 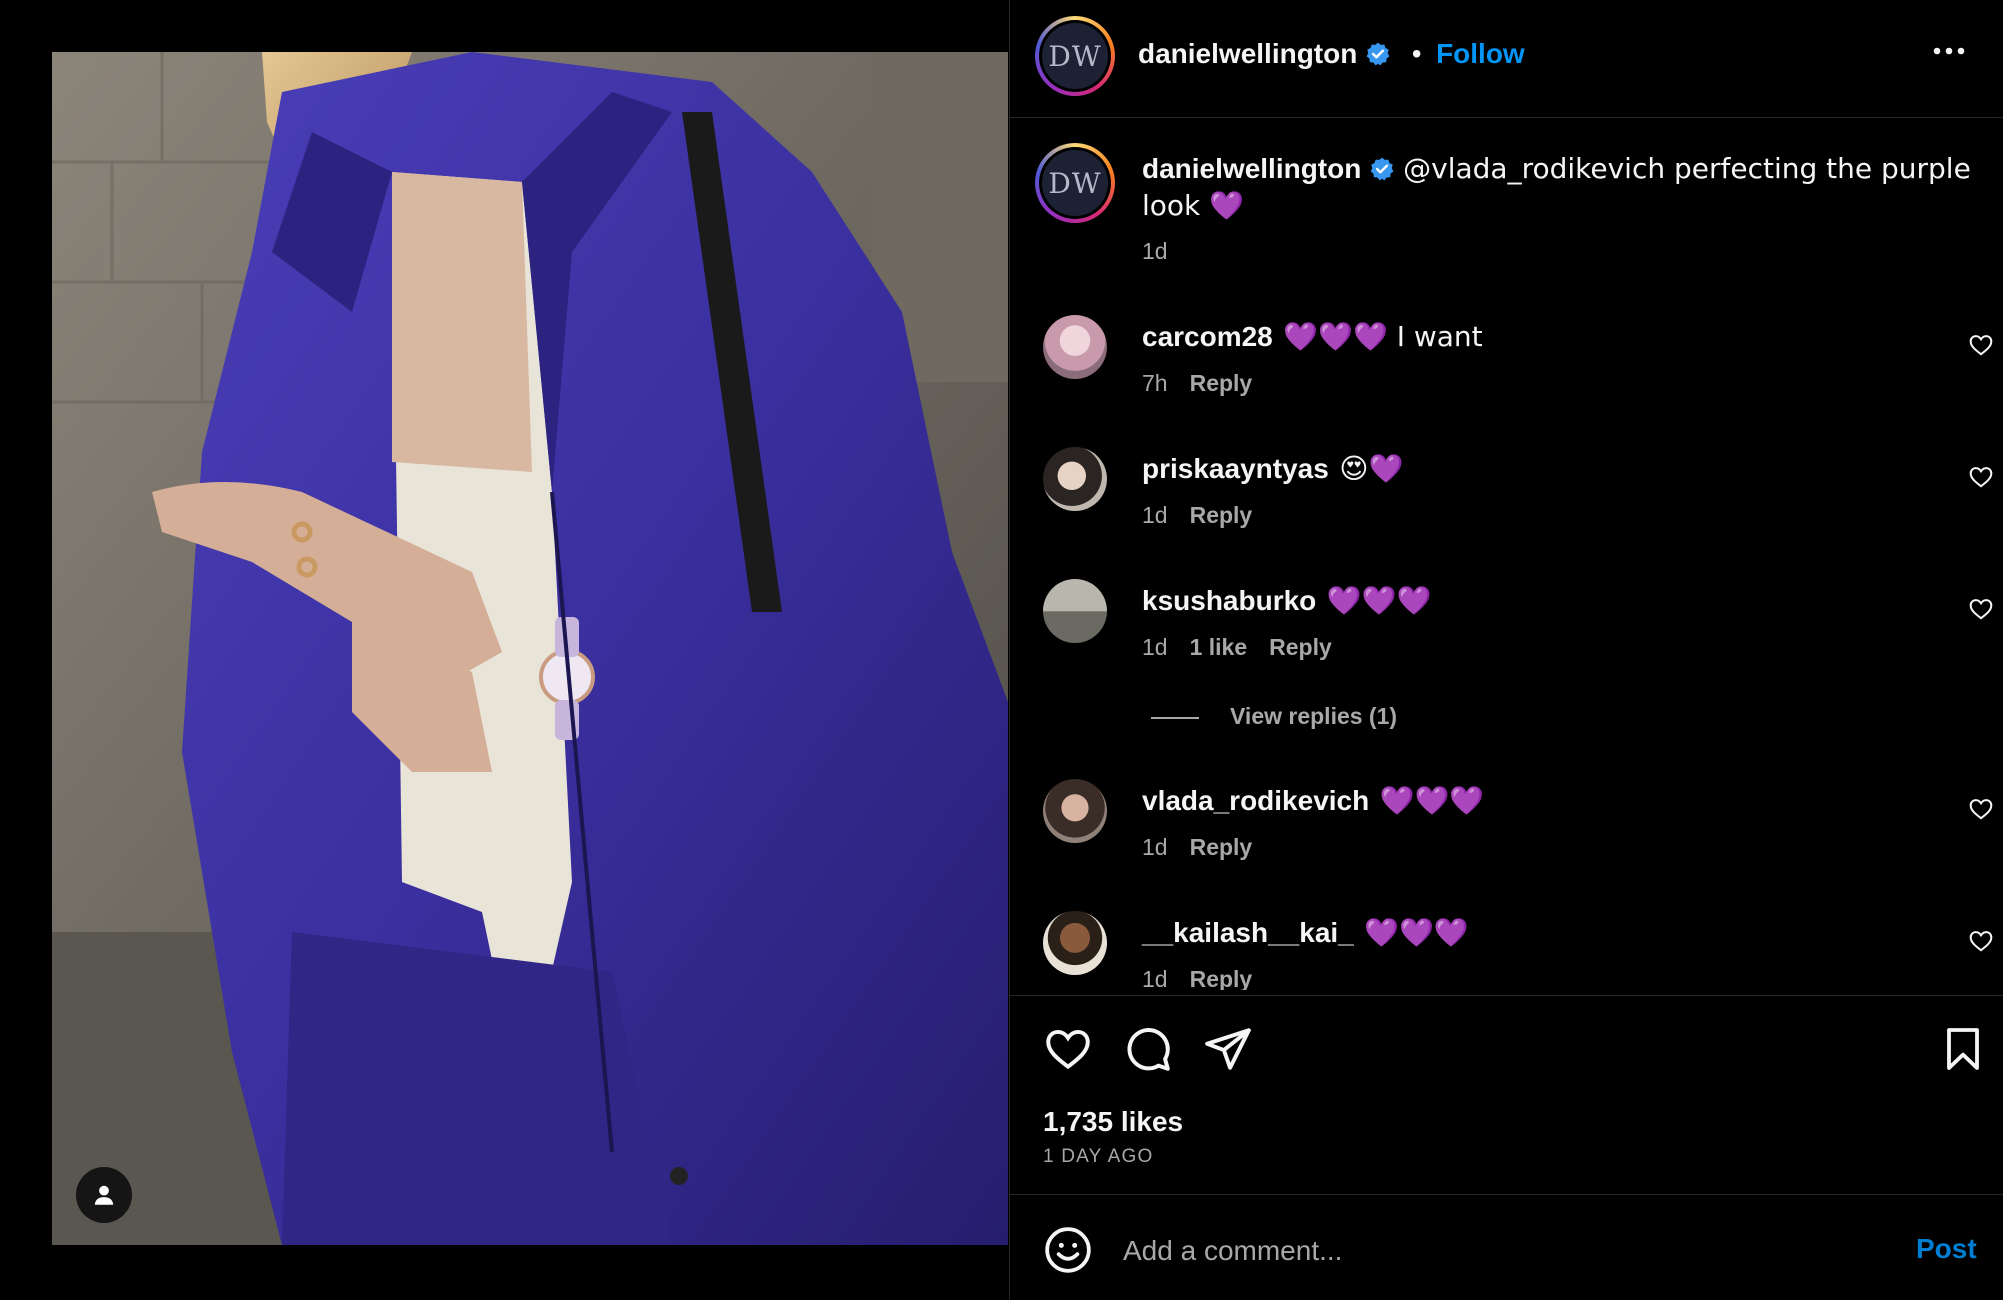 I want to click on comment-avatar-vlada_rodikevich, so click(x=1075, y=811).